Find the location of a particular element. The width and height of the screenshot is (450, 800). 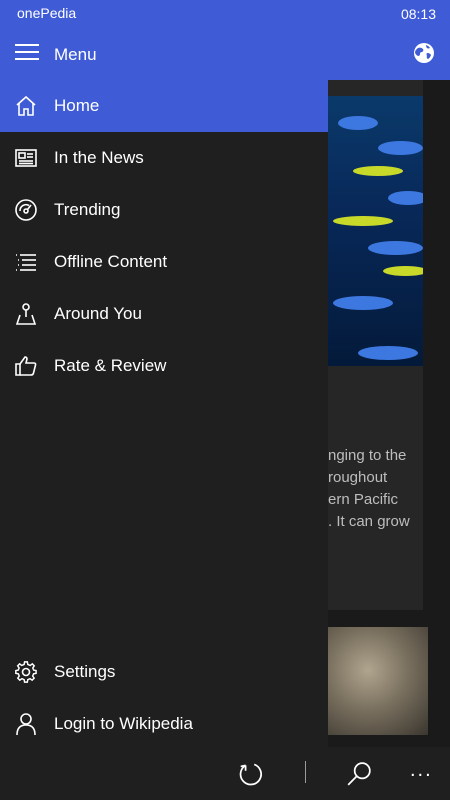

nav-item-label: Home is located at coordinates (77, 105).